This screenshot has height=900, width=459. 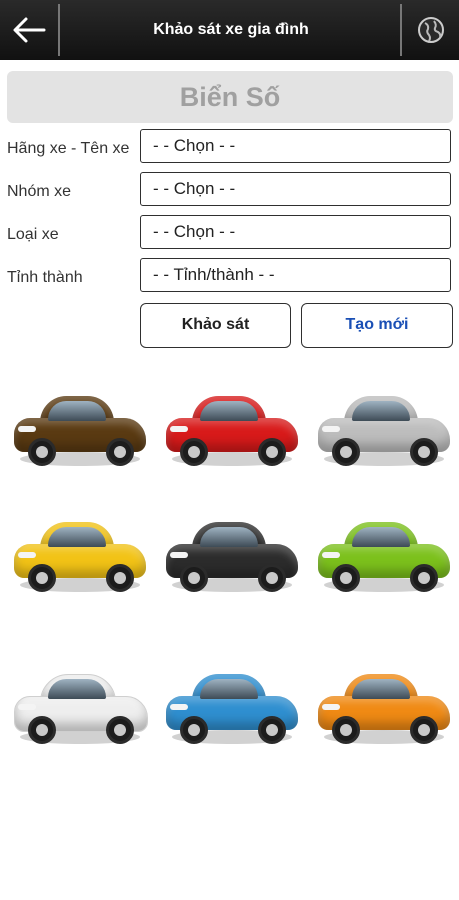 I want to click on brand-select: - - Chọn - -, so click(x=295, y=146).